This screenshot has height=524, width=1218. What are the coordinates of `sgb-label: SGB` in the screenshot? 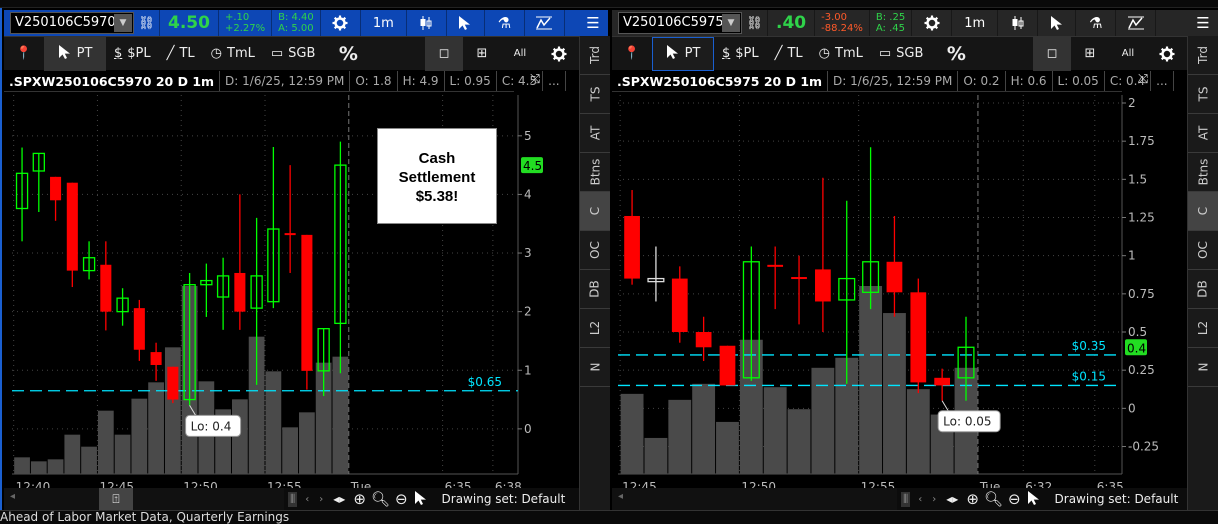 It's located at (302, 53).